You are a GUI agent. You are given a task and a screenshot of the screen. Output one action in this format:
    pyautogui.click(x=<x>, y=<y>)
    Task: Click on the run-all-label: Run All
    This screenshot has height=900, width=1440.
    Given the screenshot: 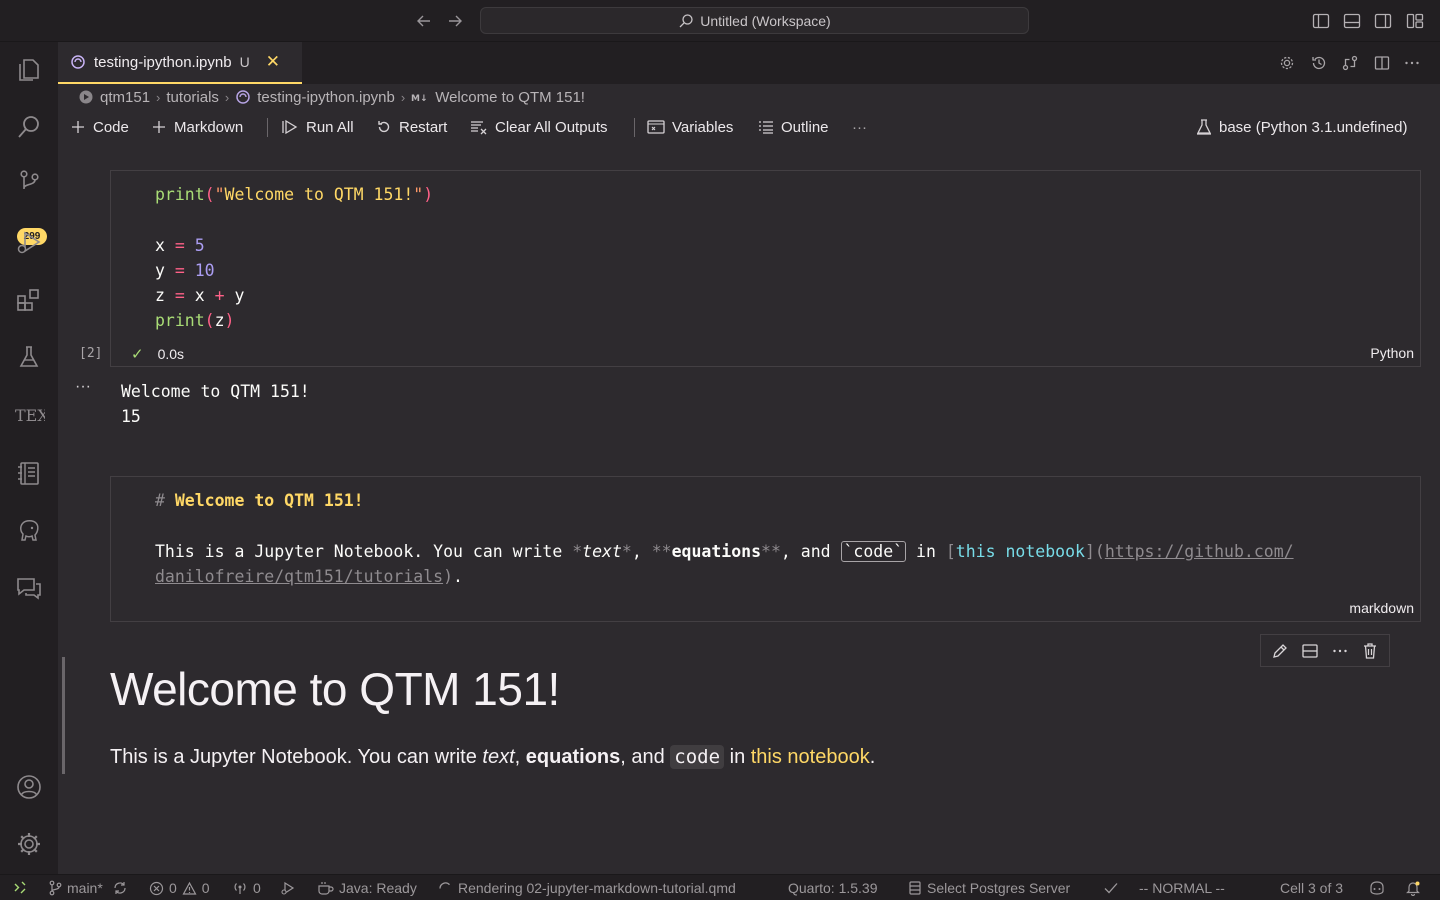 What is the action you would take?
    pyautogui.click(x=330, y=127)
    